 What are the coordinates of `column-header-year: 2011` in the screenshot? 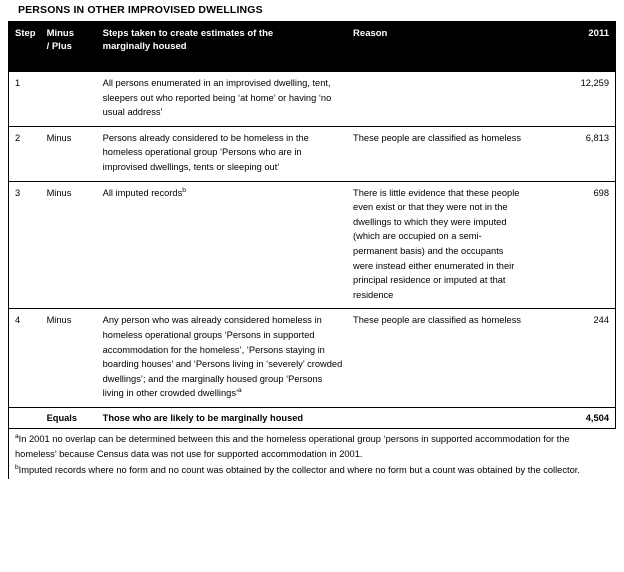 It's located at (574, 46).